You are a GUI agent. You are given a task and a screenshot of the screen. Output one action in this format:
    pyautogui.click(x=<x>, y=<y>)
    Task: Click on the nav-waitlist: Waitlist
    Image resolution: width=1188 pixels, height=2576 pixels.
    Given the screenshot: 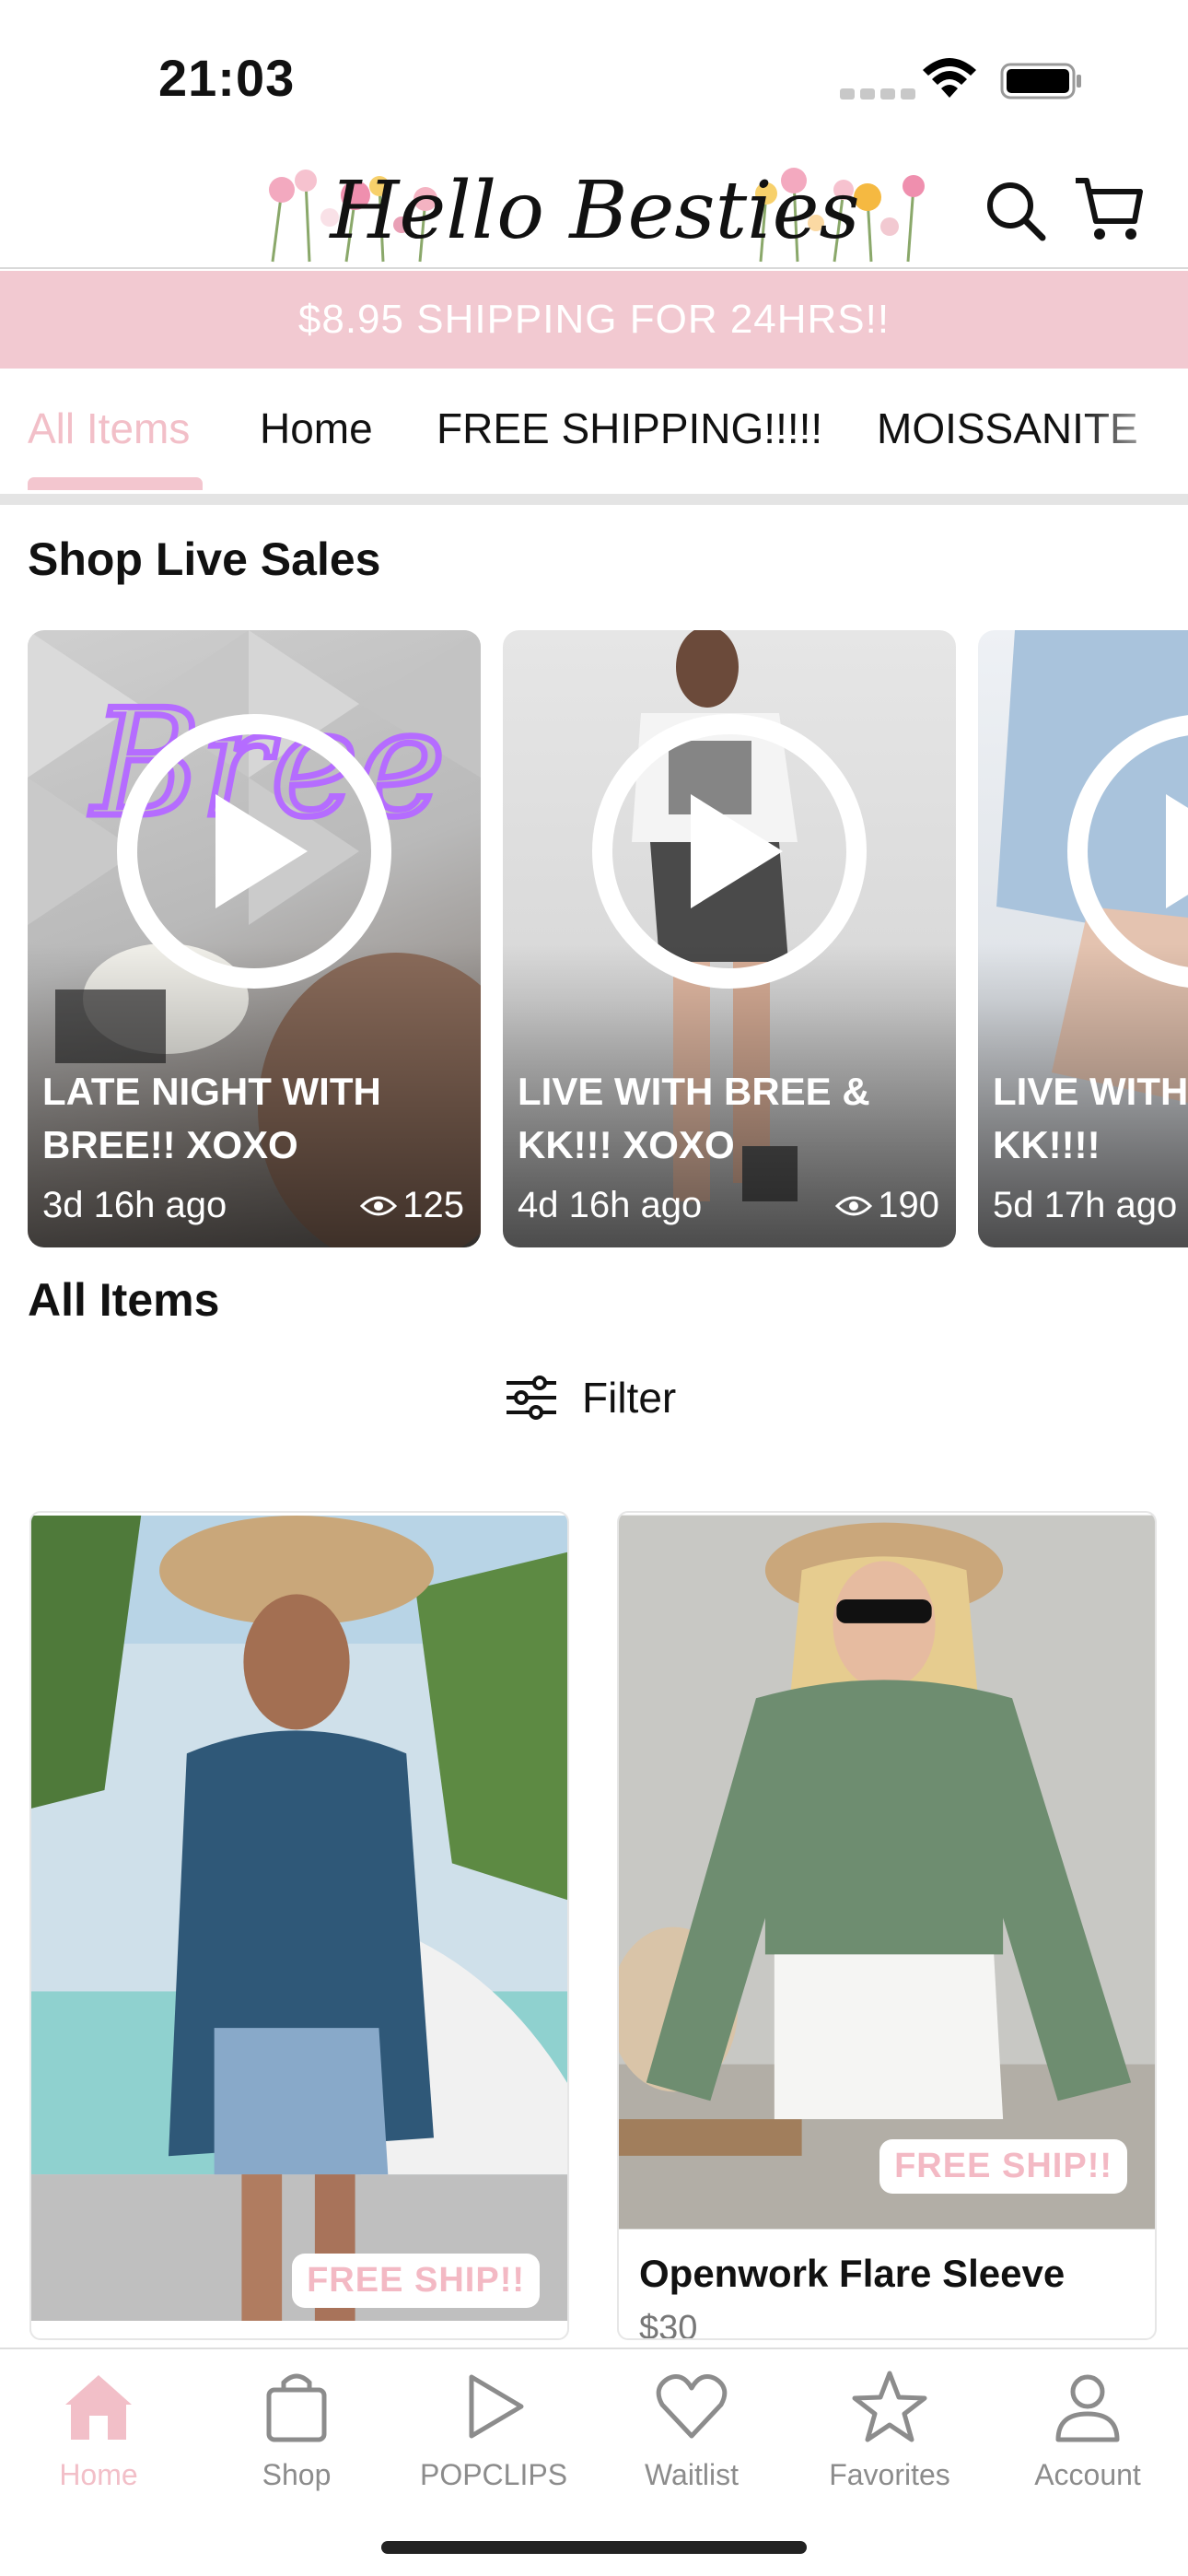 What is the action you would take?
    pyautogui.click(x=692, y=2430)
    